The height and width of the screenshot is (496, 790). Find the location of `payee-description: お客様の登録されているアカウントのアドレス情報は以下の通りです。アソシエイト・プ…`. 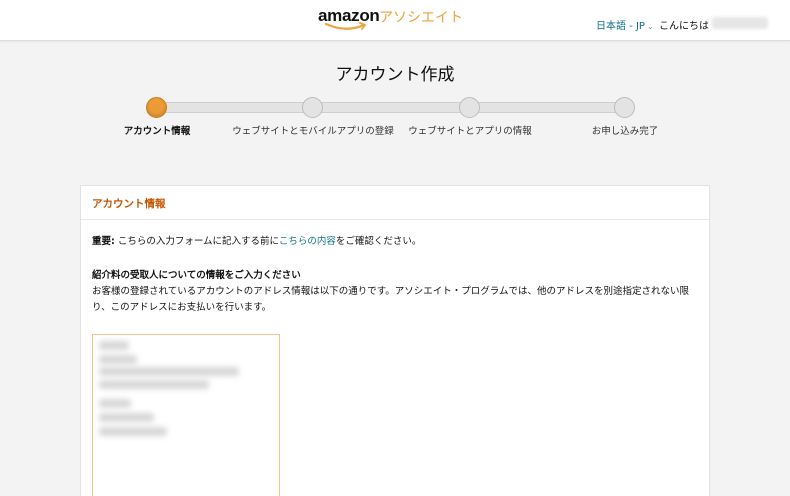

payee-description: お客様の登録されているアカウントのアドレス情報は以下の通りです。アソシエイト・プ… is located at coordinates (390, 299).